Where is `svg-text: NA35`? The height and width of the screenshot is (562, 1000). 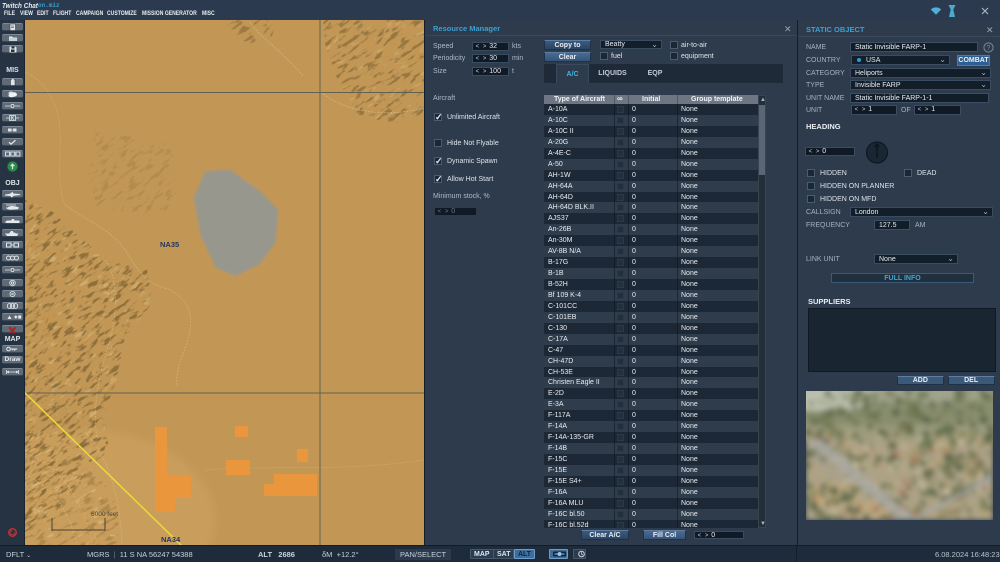
svg-text: NA35 is located at coordinates (169, 244).